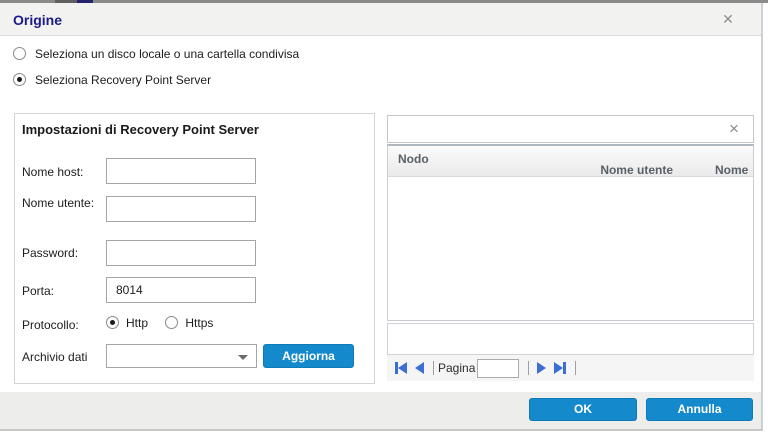 The height and width of the screenshot is (434, 768). I want to click on refresh-button: Aggiorna, so click(308, 356).